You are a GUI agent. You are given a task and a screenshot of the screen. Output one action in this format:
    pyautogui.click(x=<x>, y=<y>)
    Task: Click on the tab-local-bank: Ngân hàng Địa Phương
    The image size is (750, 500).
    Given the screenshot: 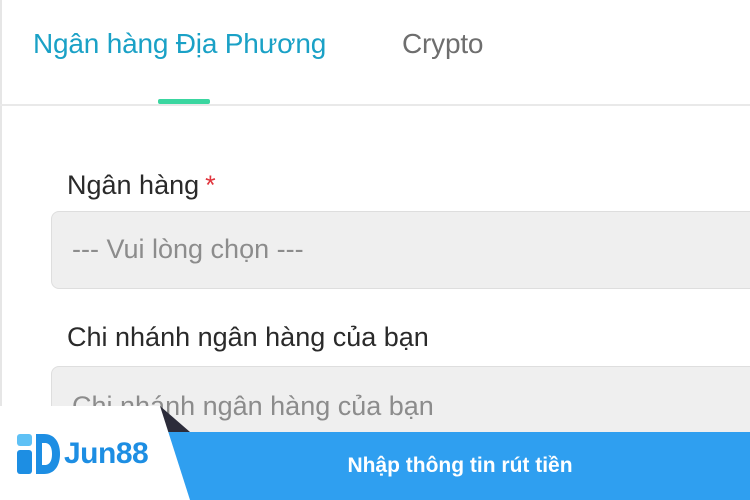 What is the action you would take?
    pyautogui.click(x=179, y=44)
    